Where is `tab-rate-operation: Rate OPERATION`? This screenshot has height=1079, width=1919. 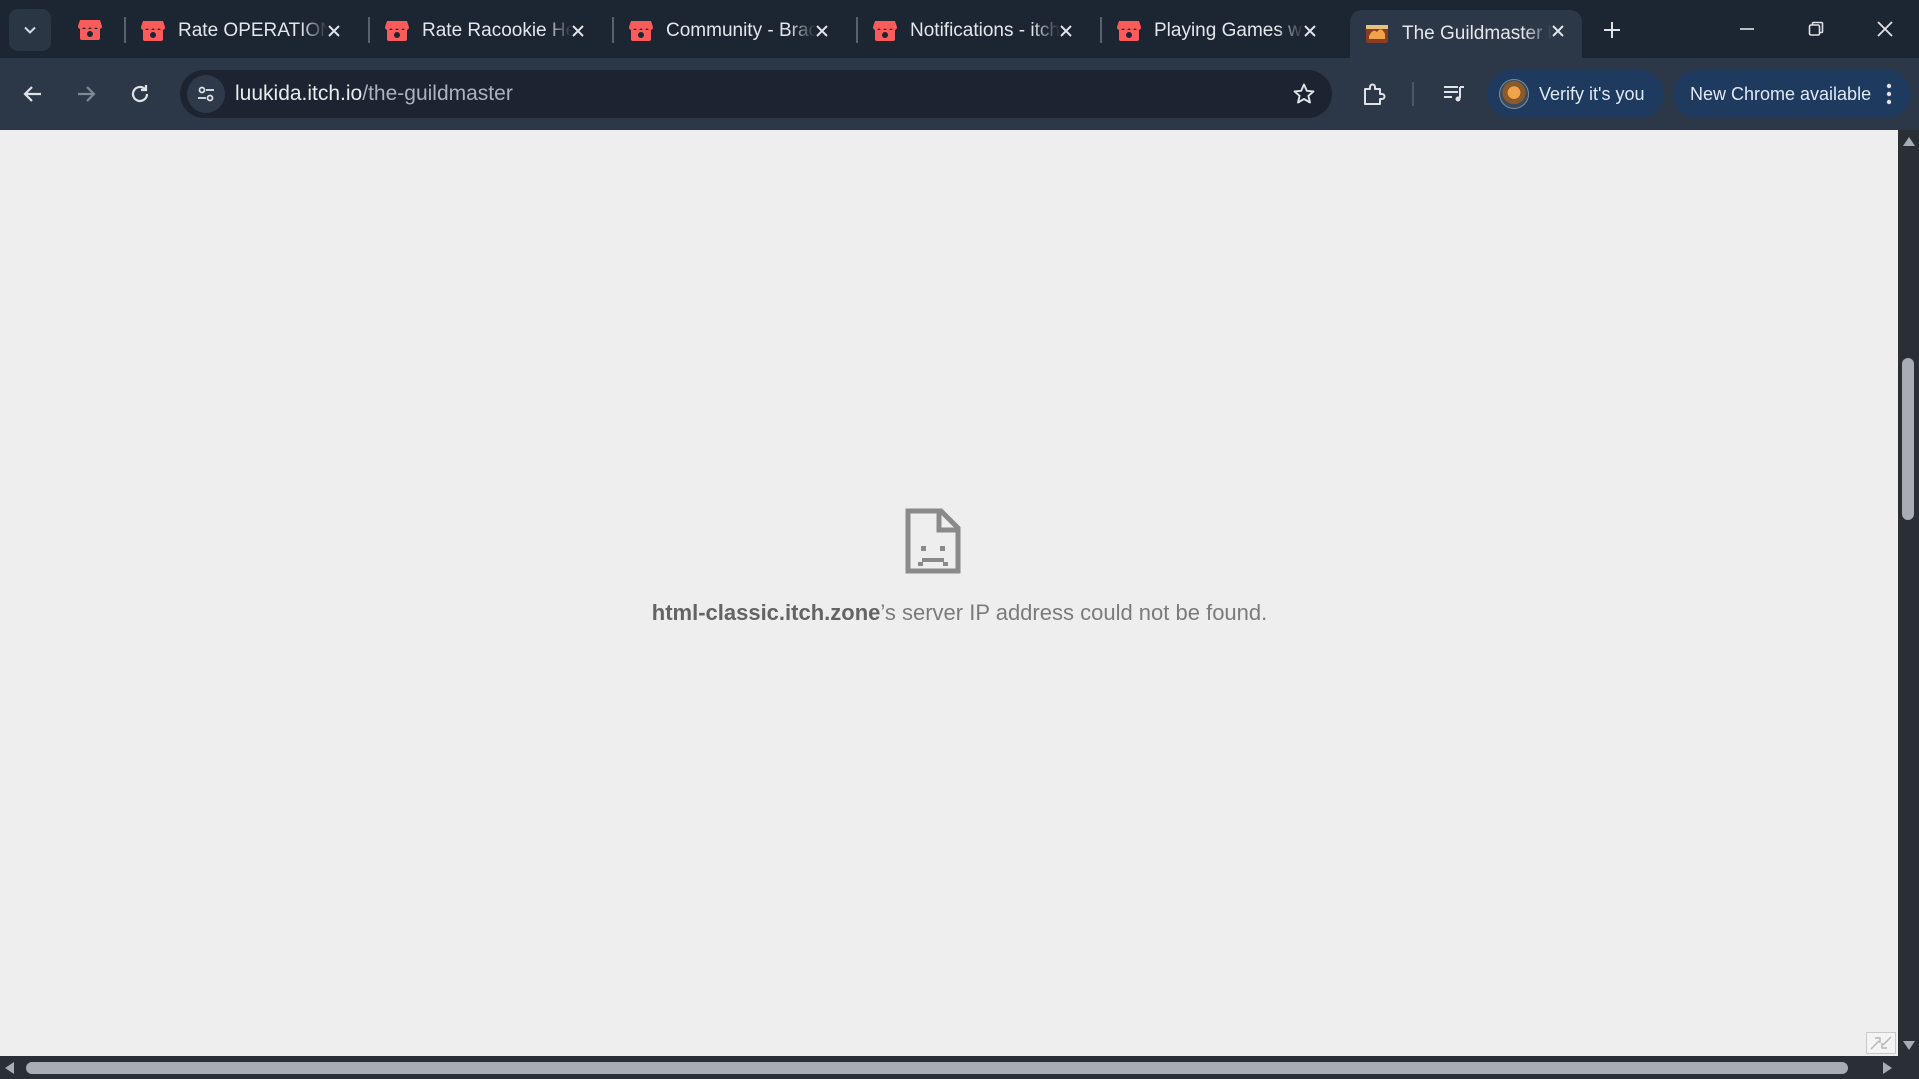 tab-rate-operation: Rate OPERATION is located at coordinates (242, 31).